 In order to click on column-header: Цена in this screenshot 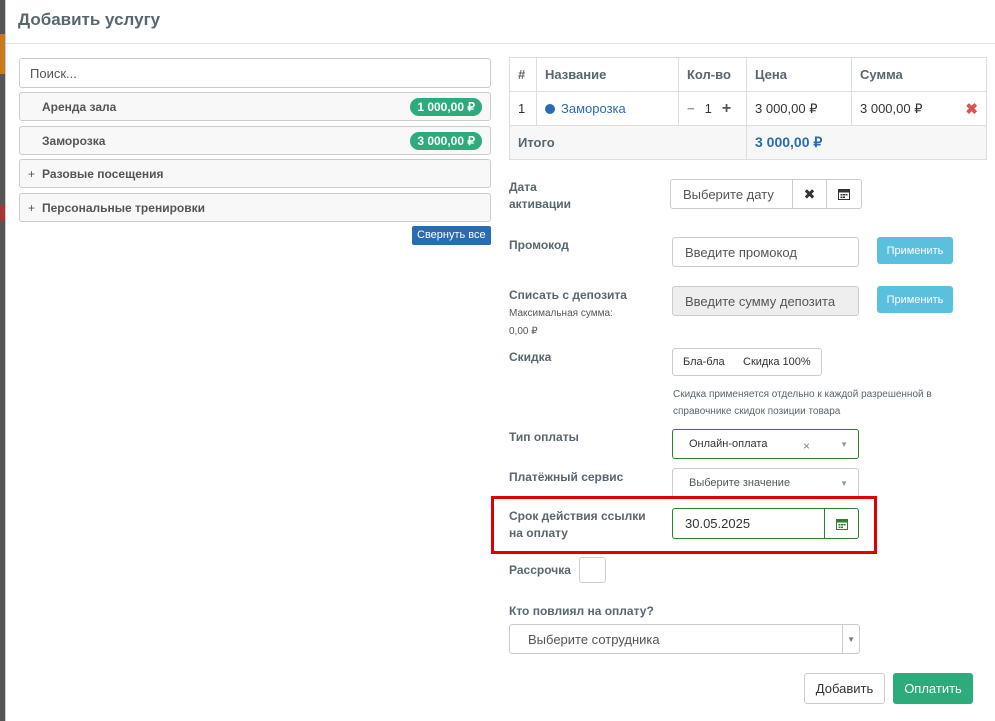, I will do `click(799, 74)`.